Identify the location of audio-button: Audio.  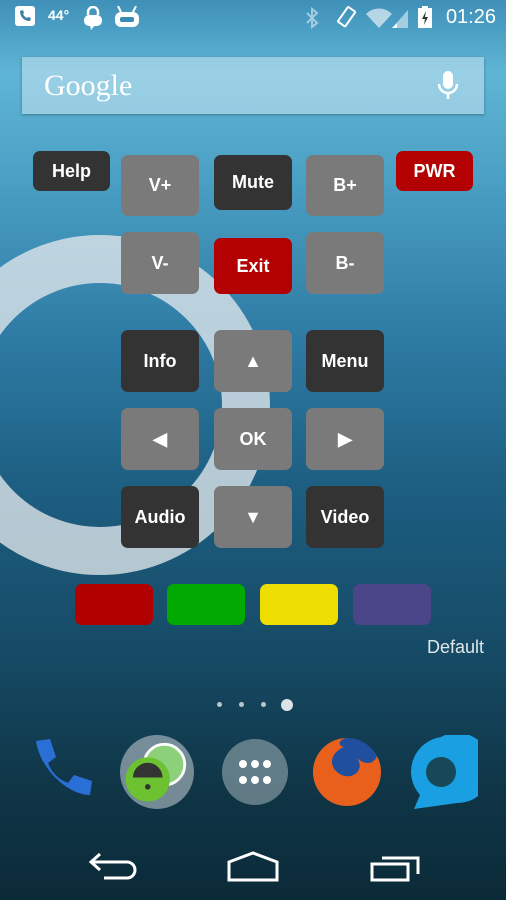
(160, 517).